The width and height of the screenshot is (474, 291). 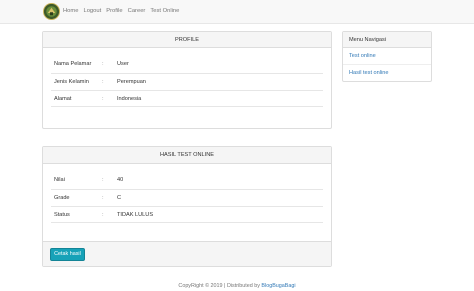 I want to click on footer-copyright: CopyRight © 2019 | Distributed by, so click(x=220, y=286).